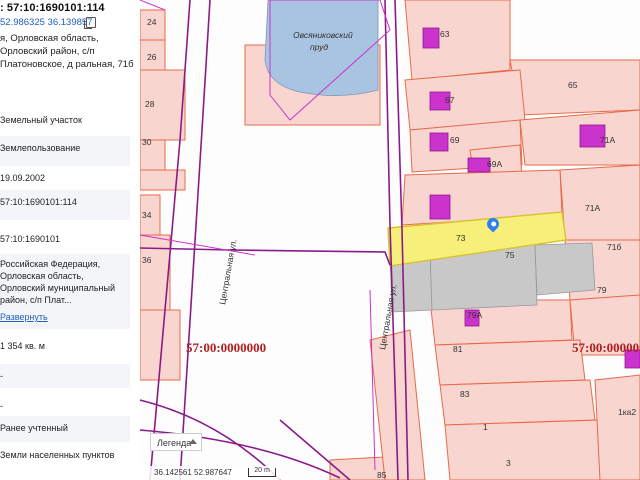  Describe the element at coordinates (147, 260) in the screenshot. I see `parcel-label: 36` at that location.